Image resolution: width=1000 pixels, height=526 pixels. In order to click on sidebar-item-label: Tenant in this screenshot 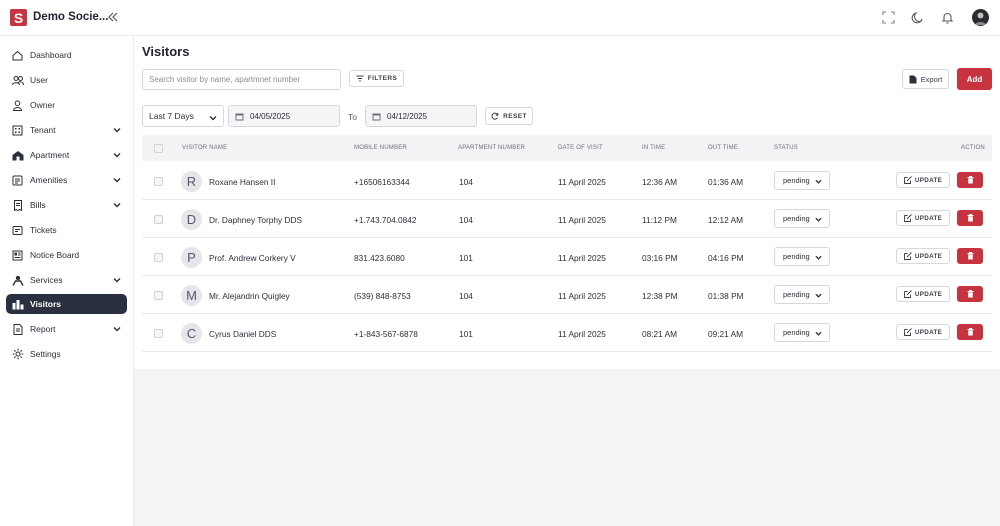, I will do `click(43, 130)`.